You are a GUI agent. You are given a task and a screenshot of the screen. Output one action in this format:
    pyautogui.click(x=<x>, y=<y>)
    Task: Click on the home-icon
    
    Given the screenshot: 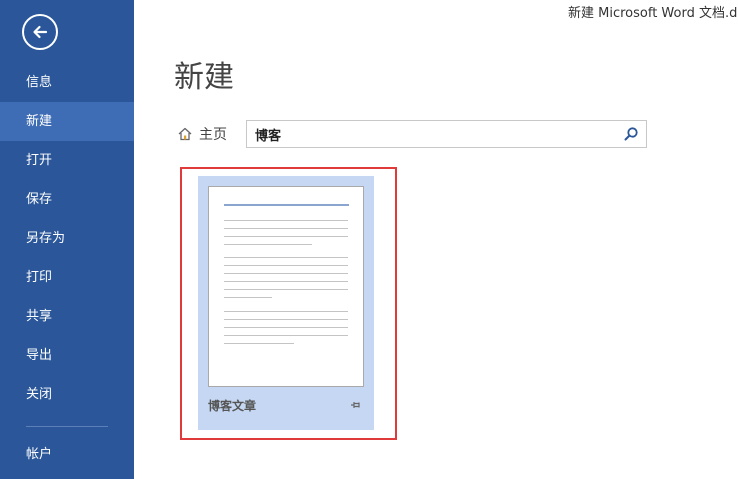 What is the action you would take?
    pyautogui.click(x=185, y=134)
    